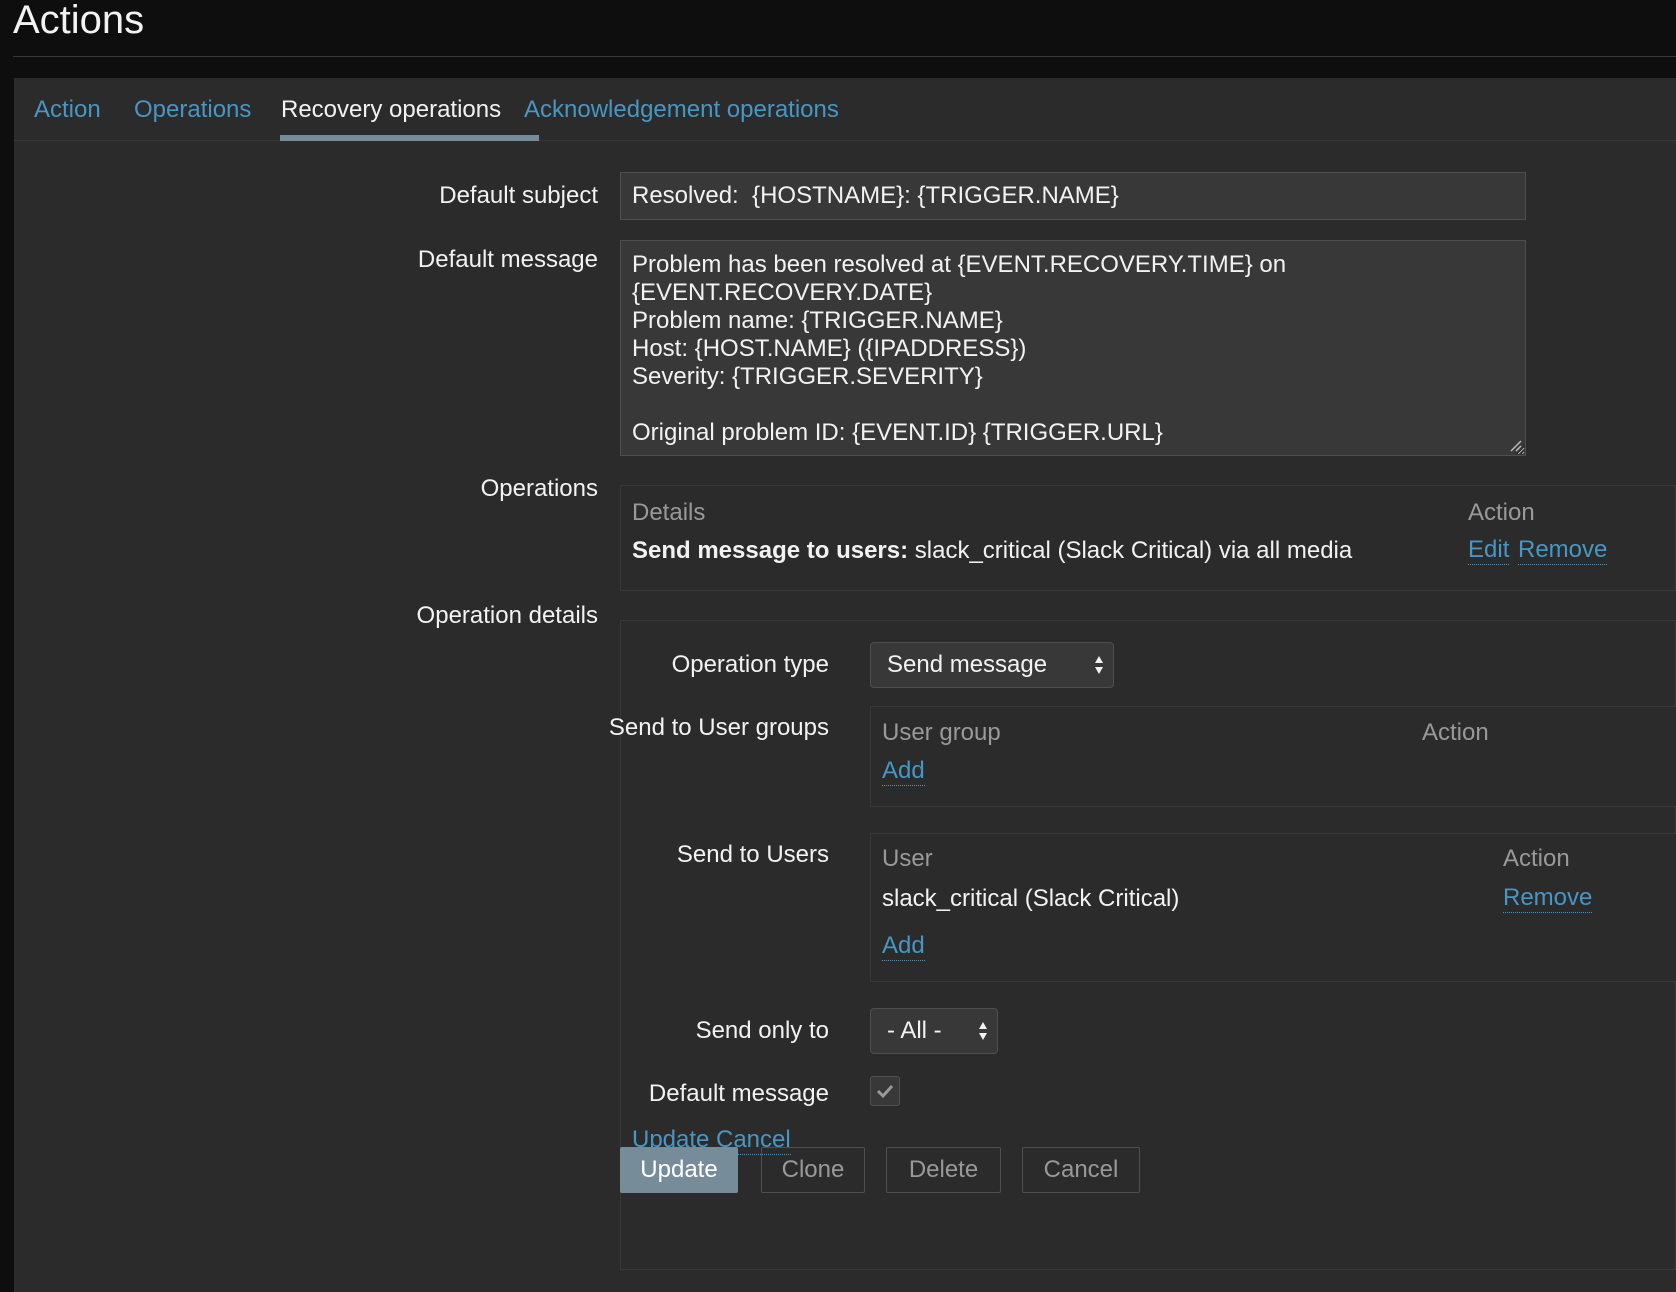  What do you see at coordinates (844, 56) in the screenshot?
I see `title-divider` at bounding box center [844, 56].